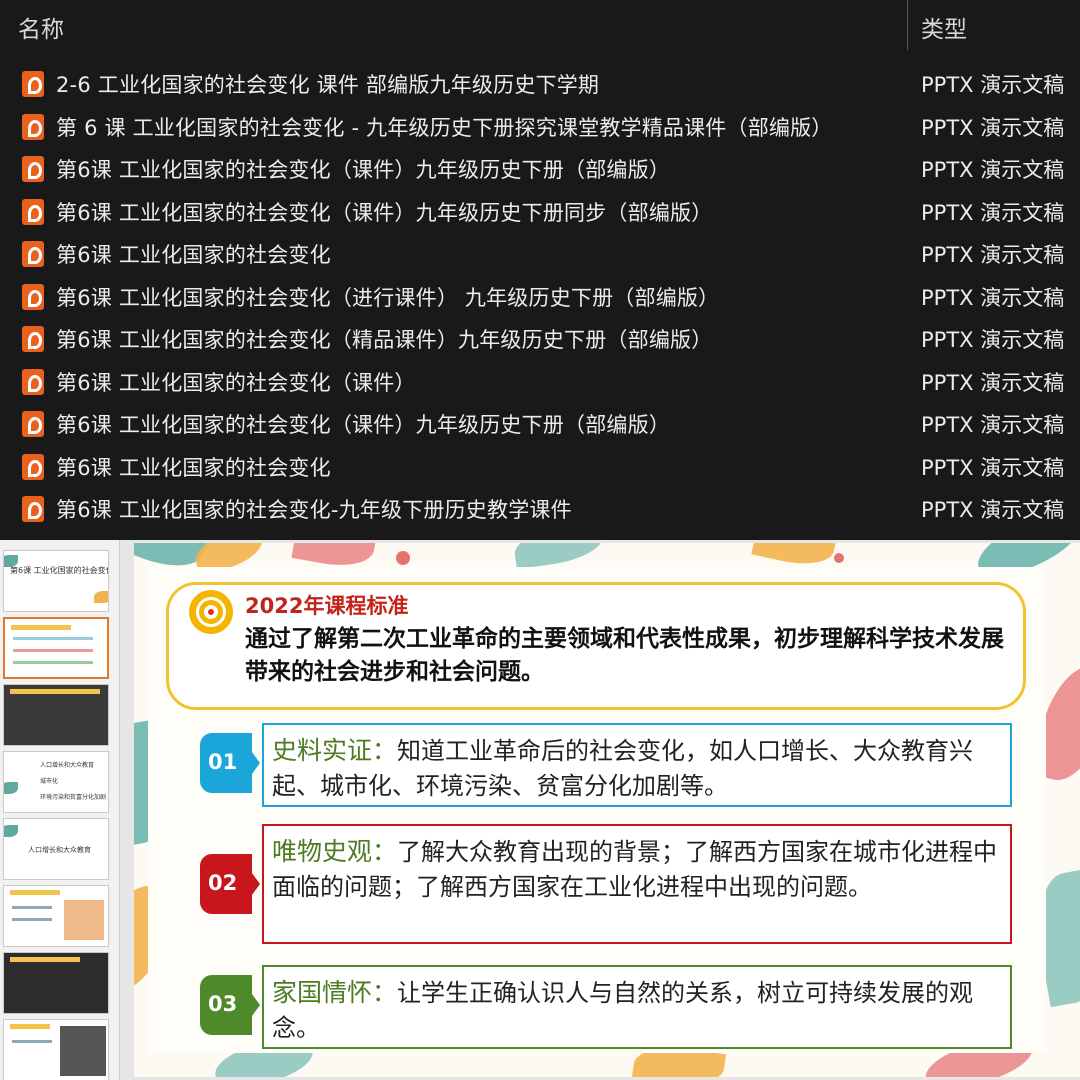 The image size is (1080, 1080). What do you see at coordinates (637, 1007) in the screenshot?
I see `objective-text-box: 家国情怀：让学生正确认识人与自然的关系，树立可持续发展的观念。` at bounding box center [637, 1007].